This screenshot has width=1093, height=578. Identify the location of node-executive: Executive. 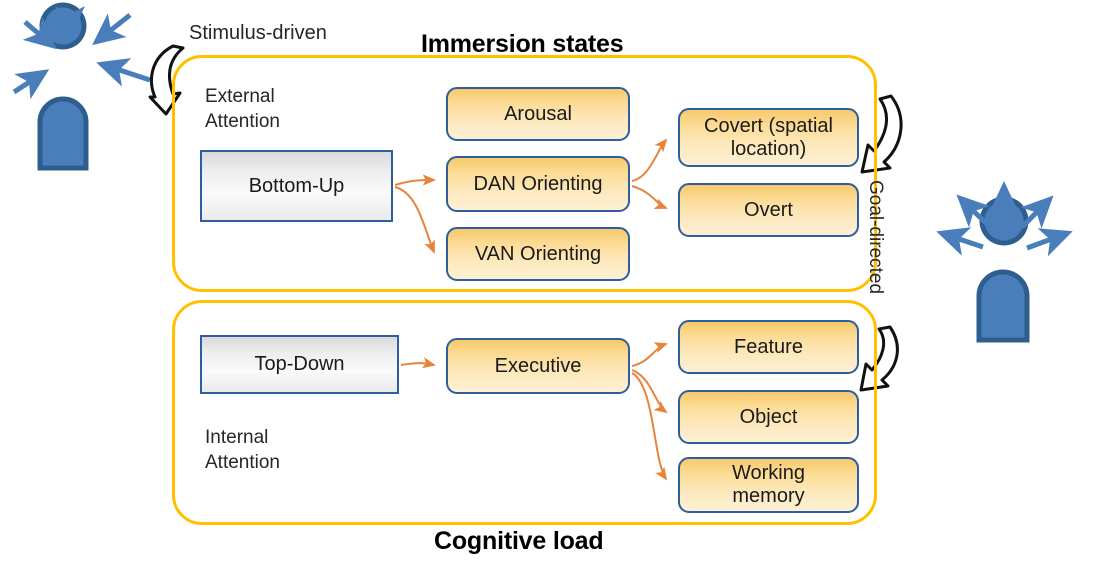
(538, 366).